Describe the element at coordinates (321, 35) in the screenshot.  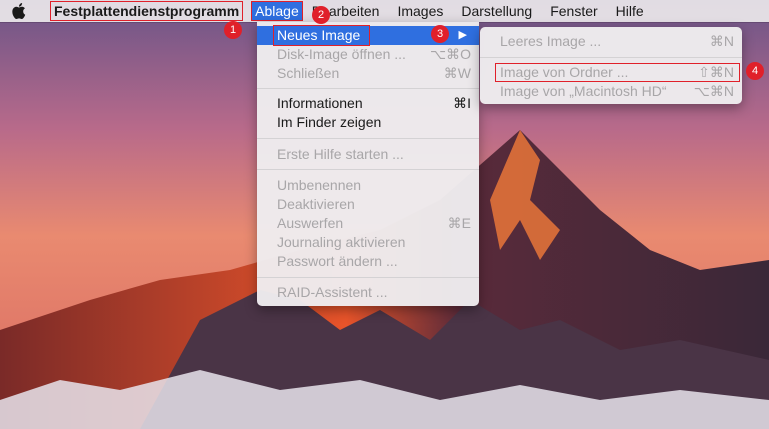
I see `annotation-outline-neues-image` at that location.